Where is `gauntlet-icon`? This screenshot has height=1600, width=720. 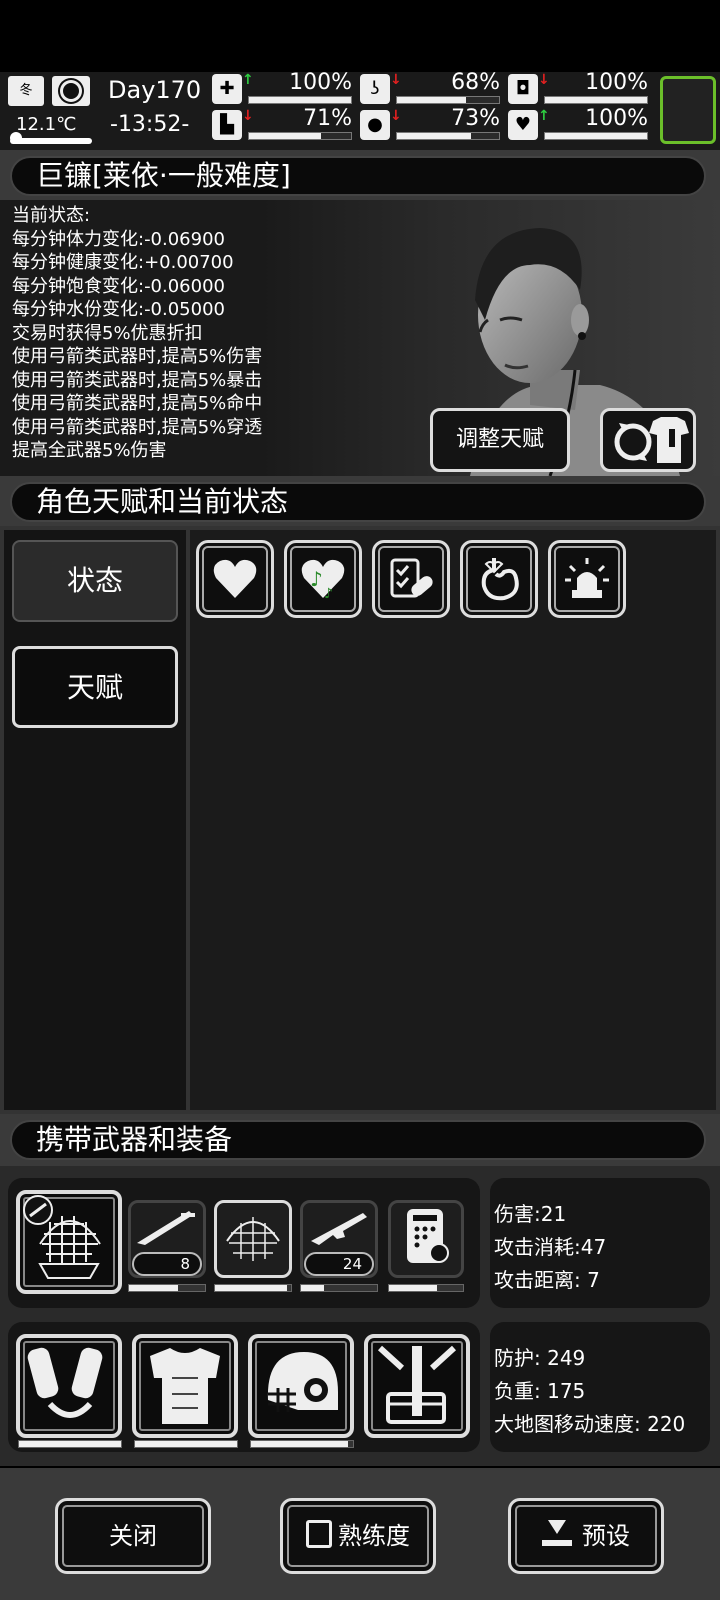
gauntlet-icon is located at coordinates (65, 1382).